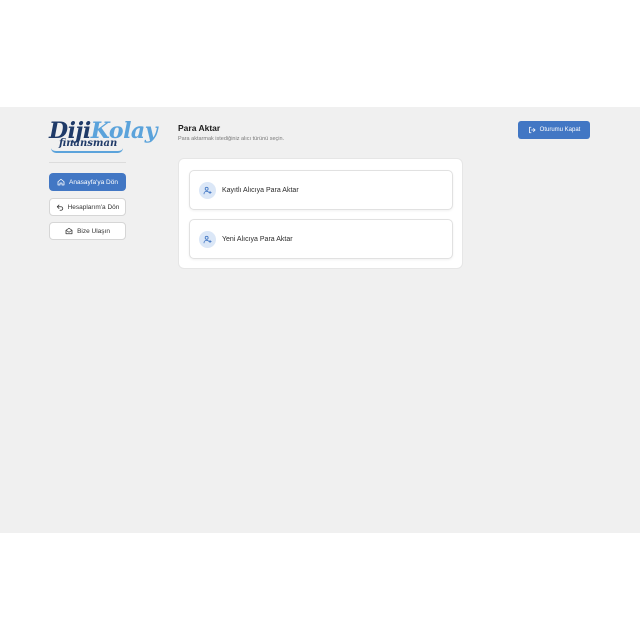  Describe the element at coordinates (260, 190) in the screenshot. I see `option-label: Kayıtlı Alıcıya Para Aktar` at that location.